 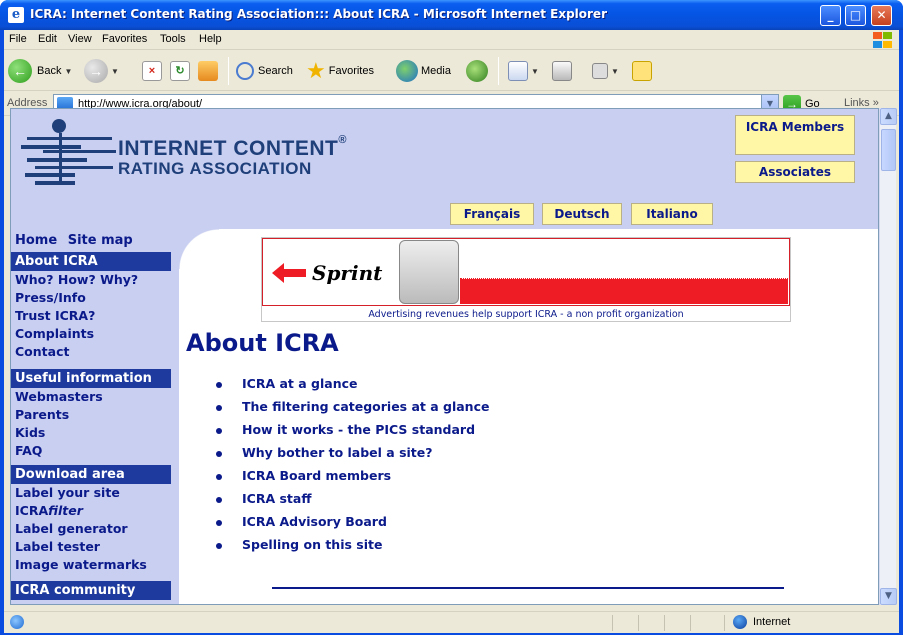 I want to click on page-status-icon, so click(x=17, y=622).